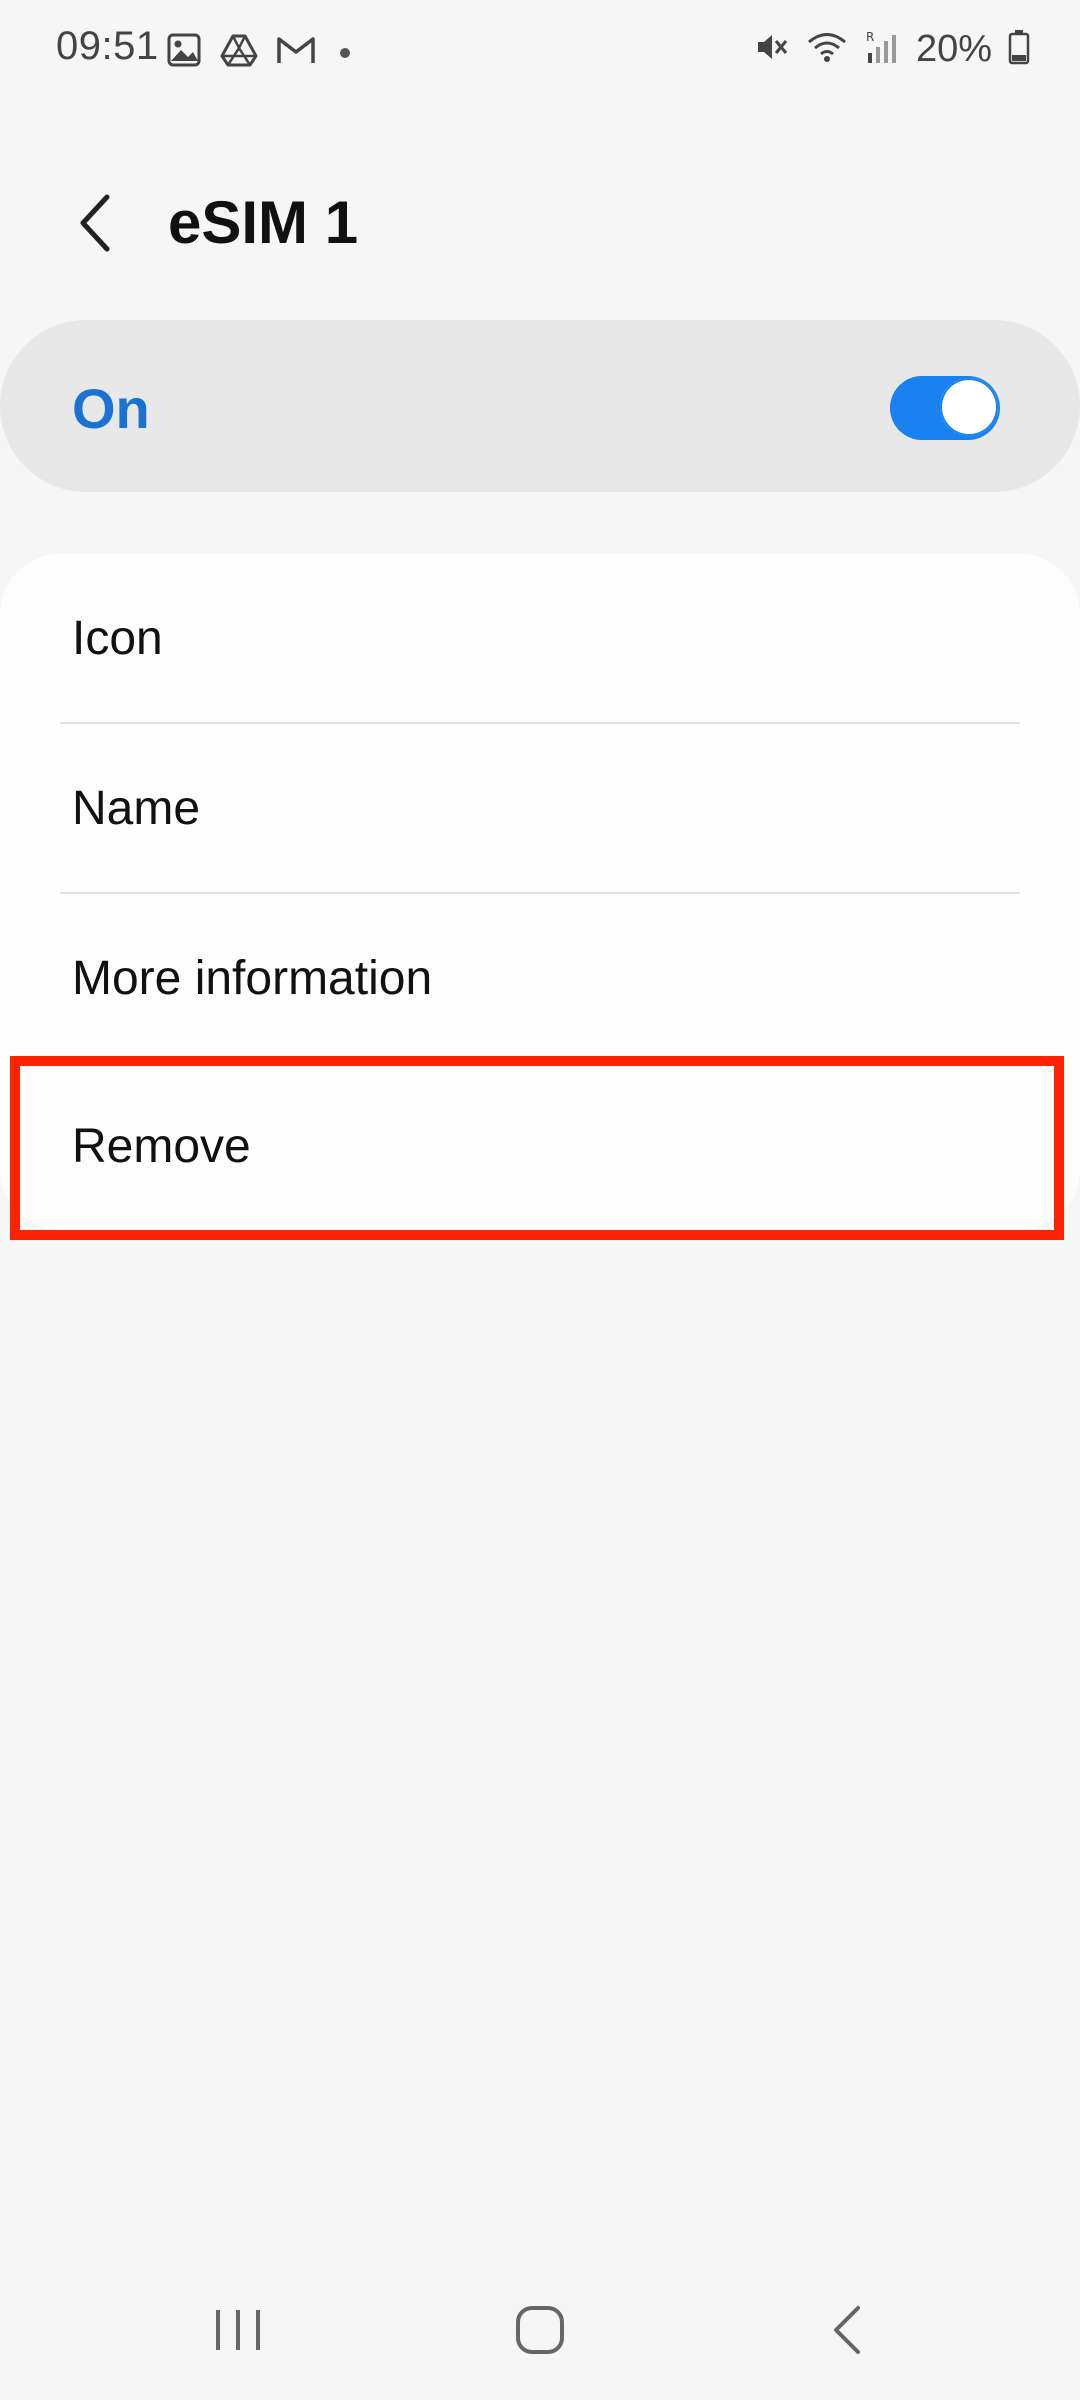 The image size is (1080, 2400). What do you see at coordinates (540, 50) in the screenshot?
I see `status-bar: 09:51 R 20%` at bounding box center [540, 50].